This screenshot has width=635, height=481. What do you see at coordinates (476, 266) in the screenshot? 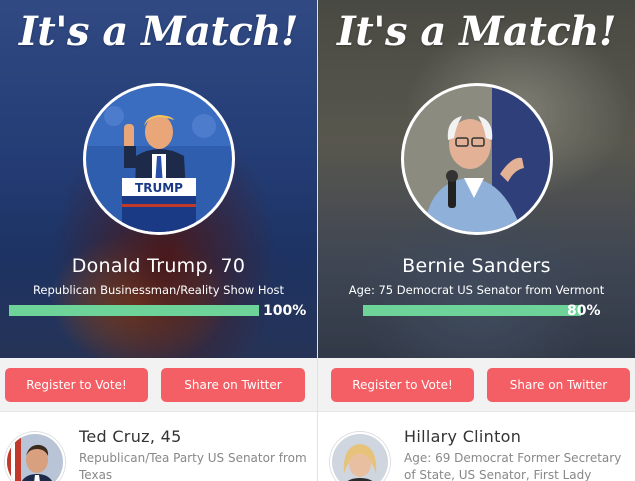
I see `candidate-name: Bernie Sanders` at bounding box center [476, 266].